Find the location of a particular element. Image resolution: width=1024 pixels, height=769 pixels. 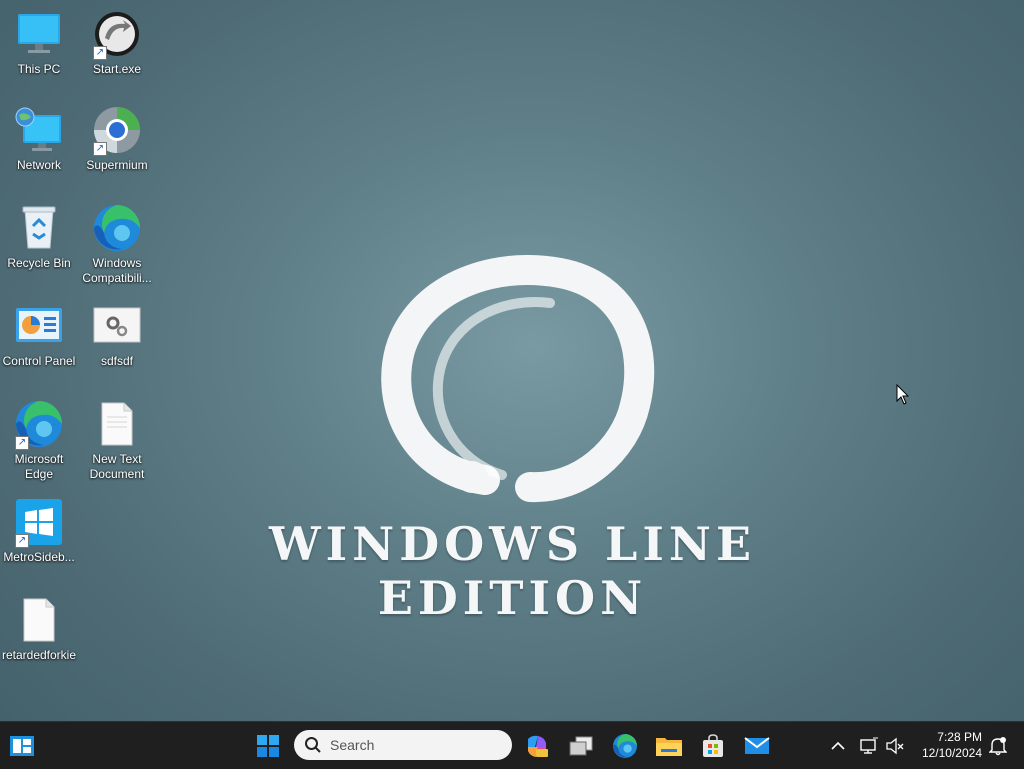

task-view-icon is located at coordinates (581, 746).